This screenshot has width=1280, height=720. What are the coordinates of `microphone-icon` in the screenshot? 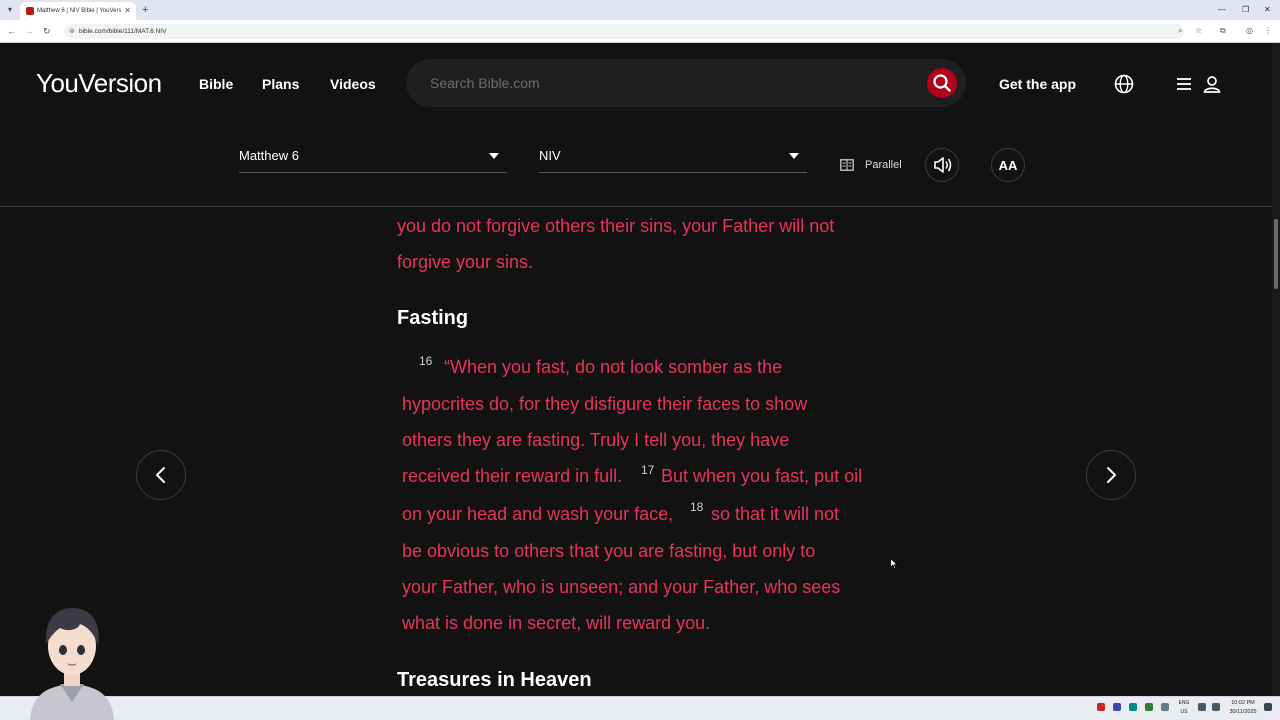 It's located at (1165, 707).